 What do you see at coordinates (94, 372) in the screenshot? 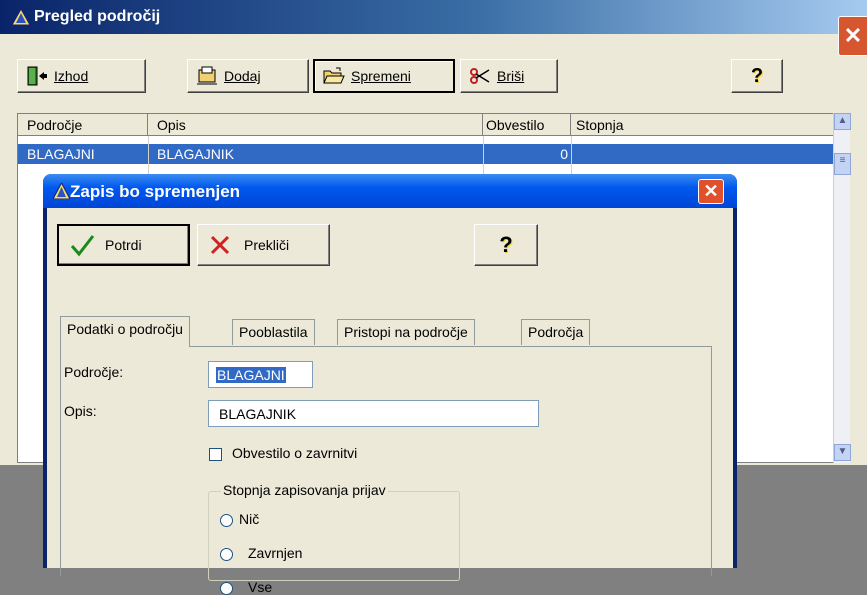
I see `area-label: Področje:` at bounding box center [94, 372].